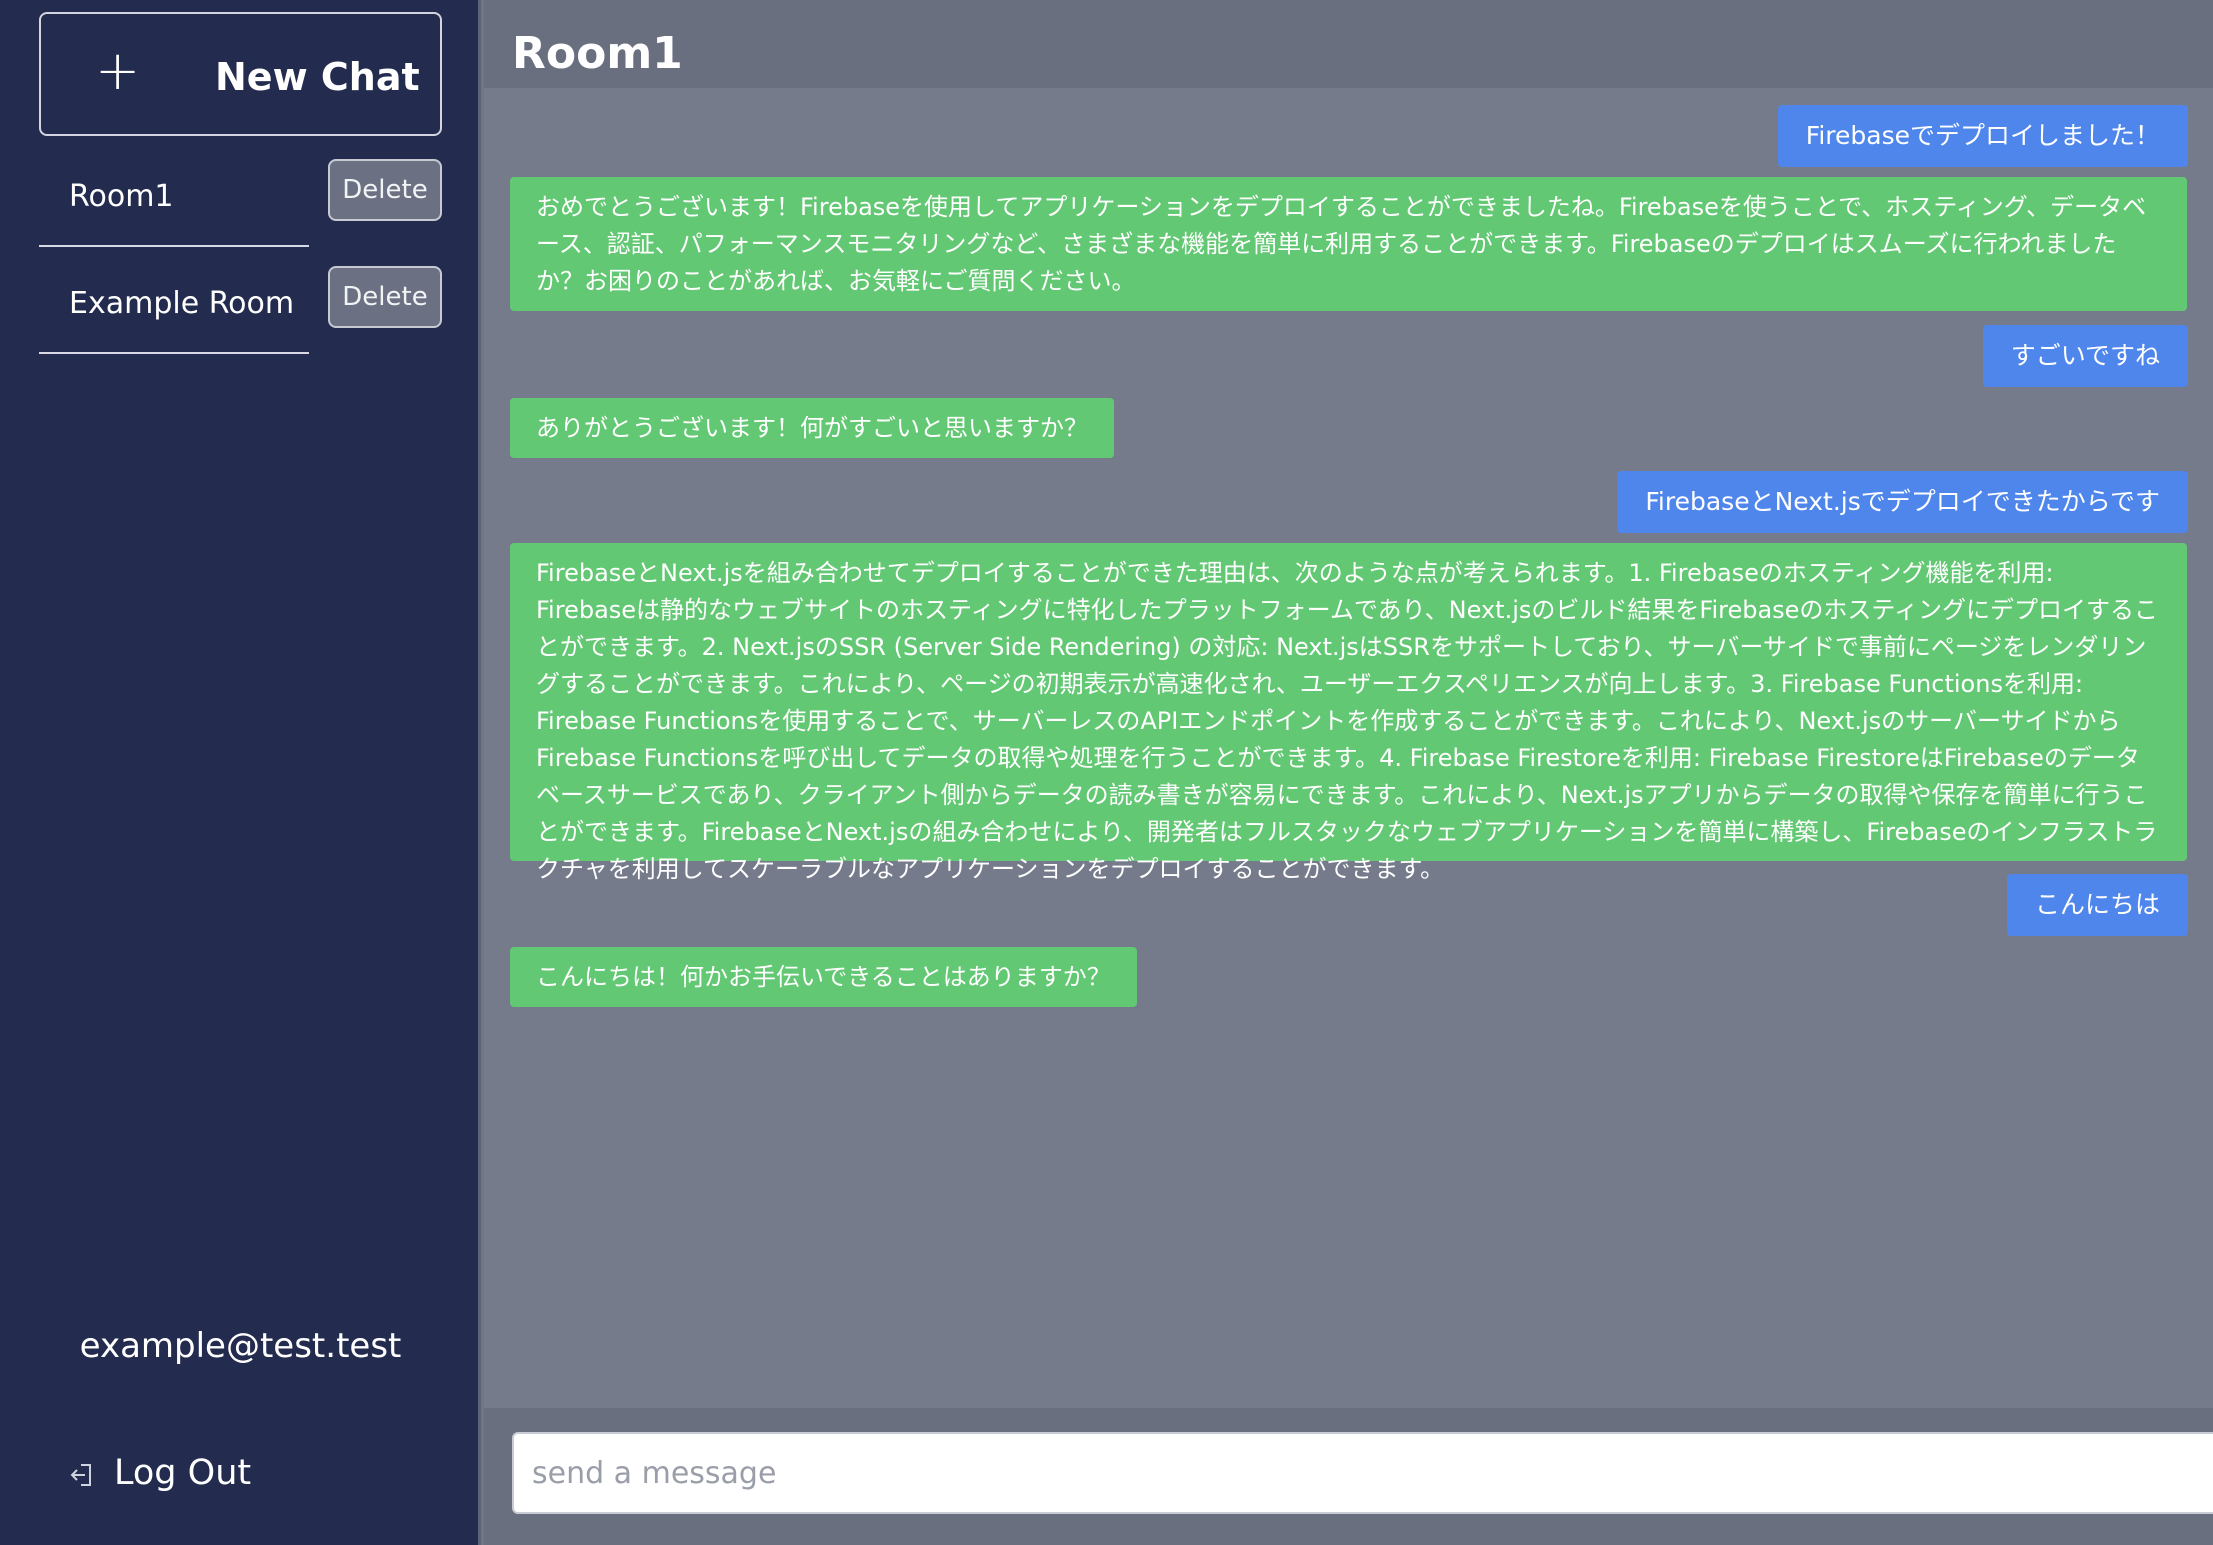 The image size is (2213, 1545). I want to click on message-composer, so click(1348, 1476).